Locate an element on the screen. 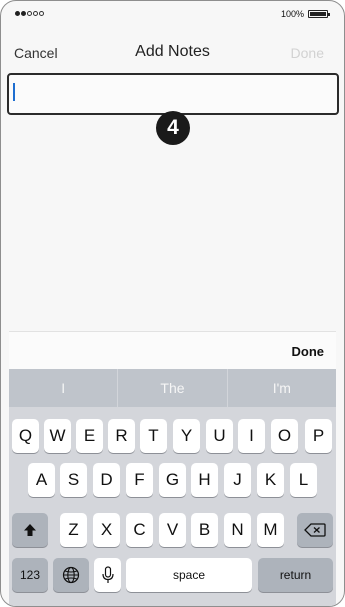  globe-icon is located at coordinates (71, 575).